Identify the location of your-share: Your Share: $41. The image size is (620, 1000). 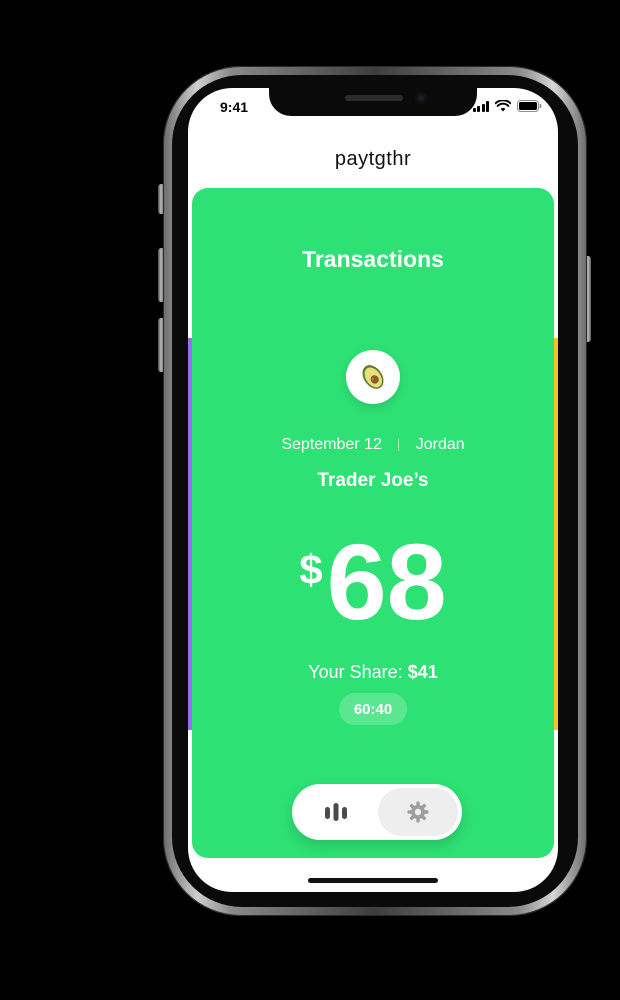
(373, 672).